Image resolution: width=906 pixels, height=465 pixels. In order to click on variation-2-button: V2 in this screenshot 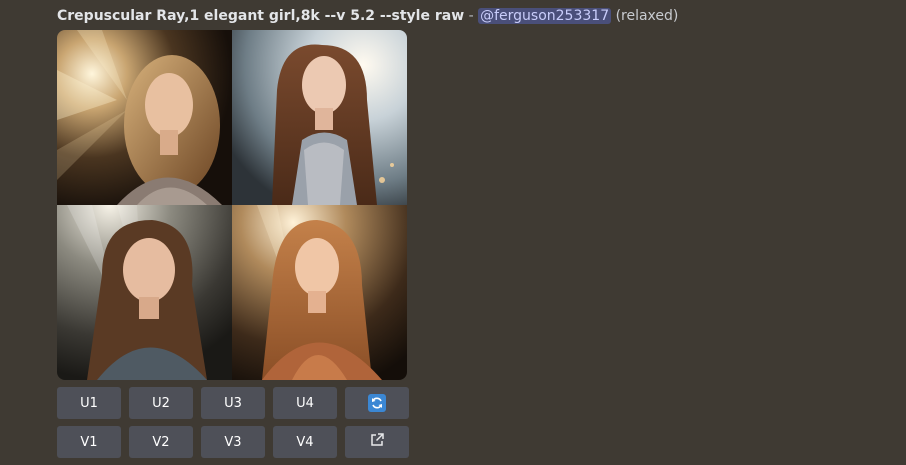, I will do `click(161, 442)`.